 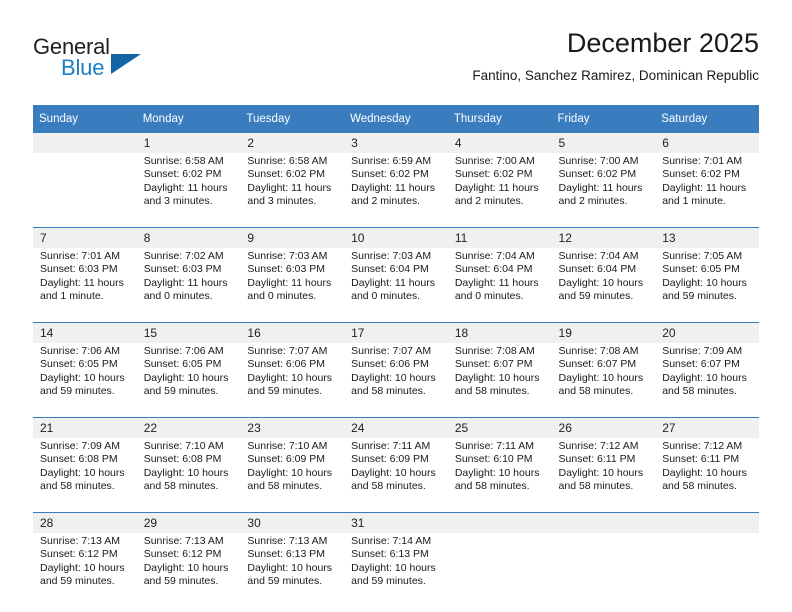 I want to click on sunrise-text: Sunrise: 7:00 AM, so click(x=598, y=161).